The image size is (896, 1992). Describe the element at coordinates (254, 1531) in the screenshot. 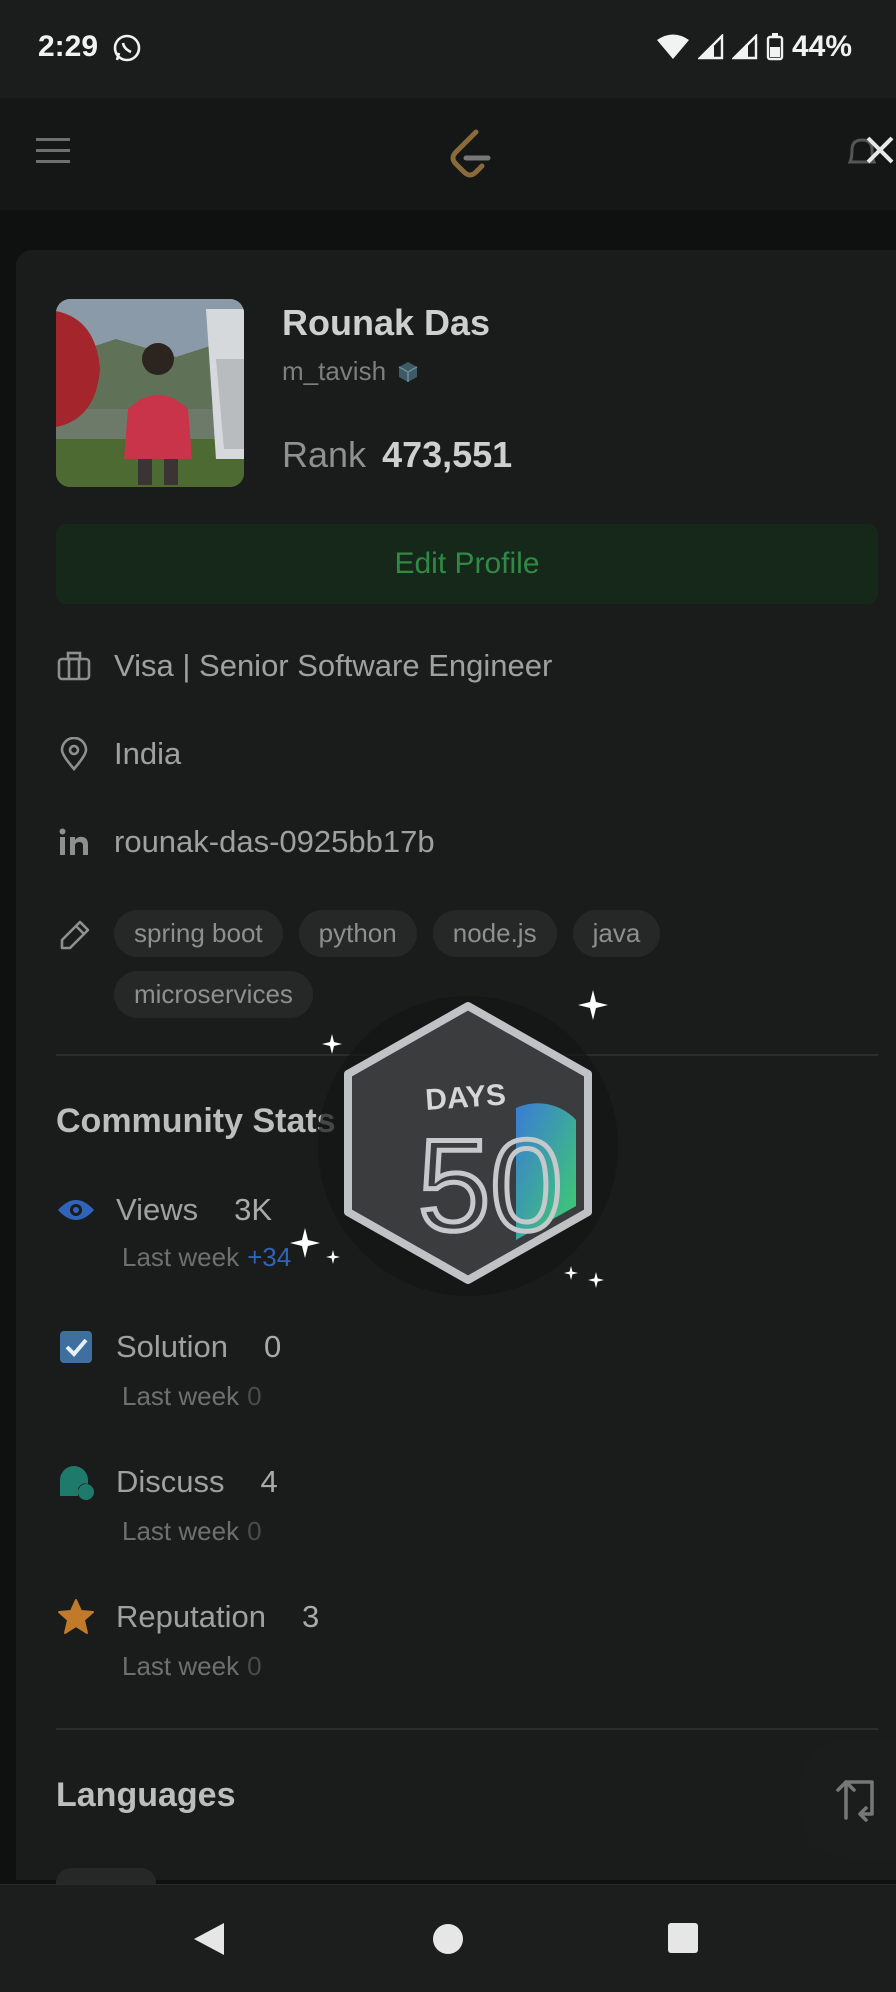

I see `discuss-delta: 0` at that location.